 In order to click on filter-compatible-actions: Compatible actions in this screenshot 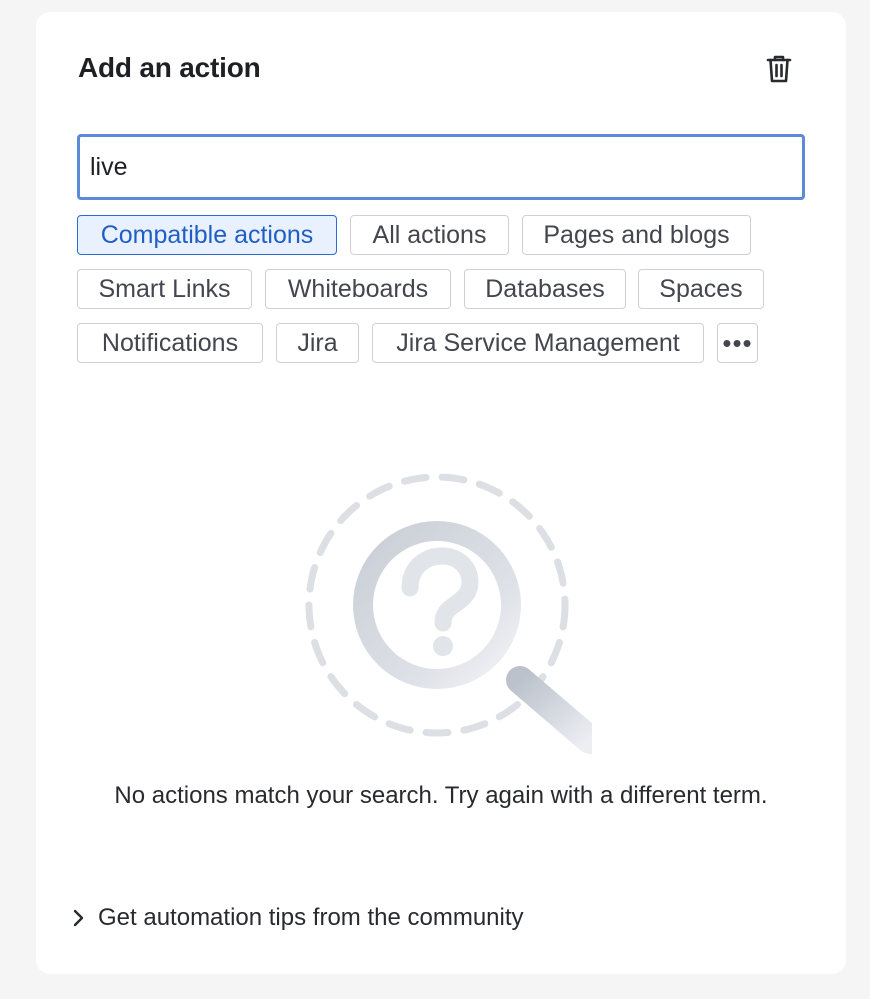, I will do `click(207, 235)`.